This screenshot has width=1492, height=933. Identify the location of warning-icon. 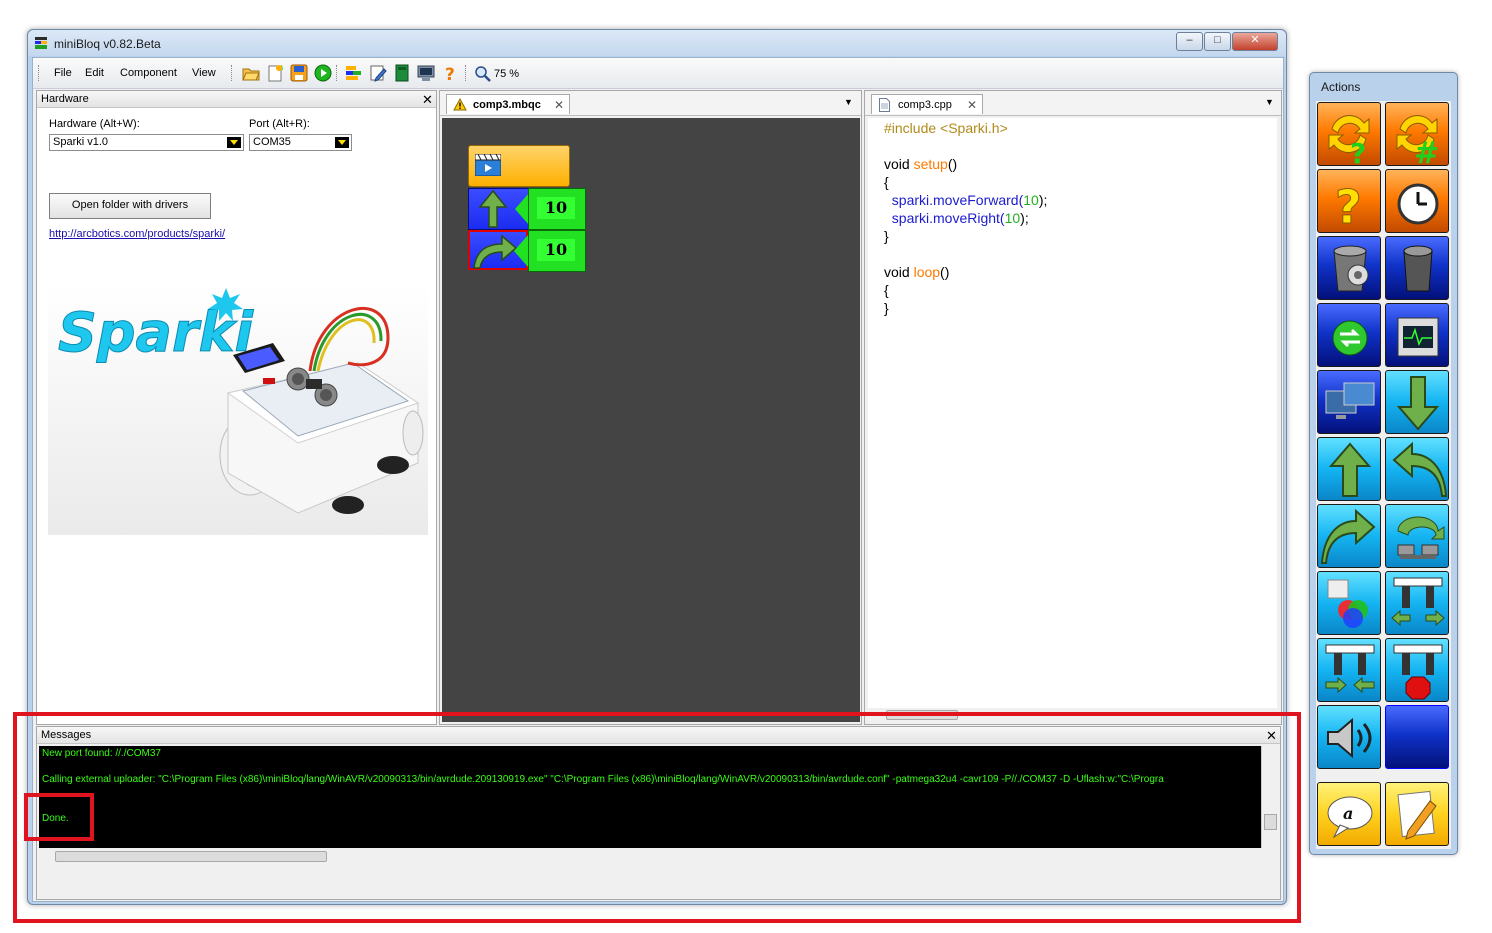
(460, 104).